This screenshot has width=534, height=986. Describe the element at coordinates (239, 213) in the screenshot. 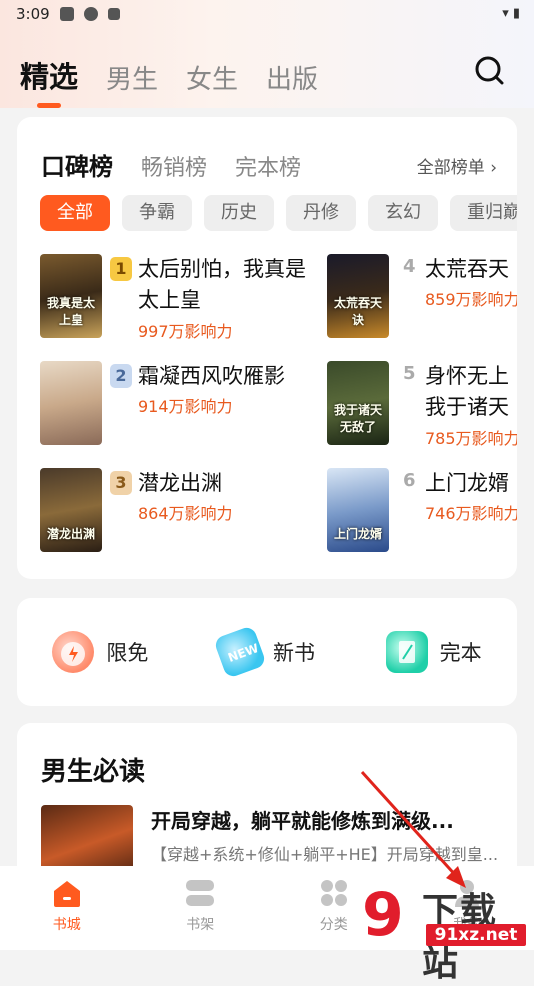

I see `chip-history: 历史` at that location.